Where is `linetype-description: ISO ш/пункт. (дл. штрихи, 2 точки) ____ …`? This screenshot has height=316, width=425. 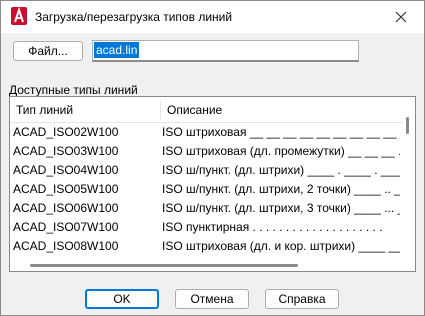
linetype-description: ISO ш/пункт. (дл. штрихи, 2 точки) ____ … is located at coordinates (281, 189).